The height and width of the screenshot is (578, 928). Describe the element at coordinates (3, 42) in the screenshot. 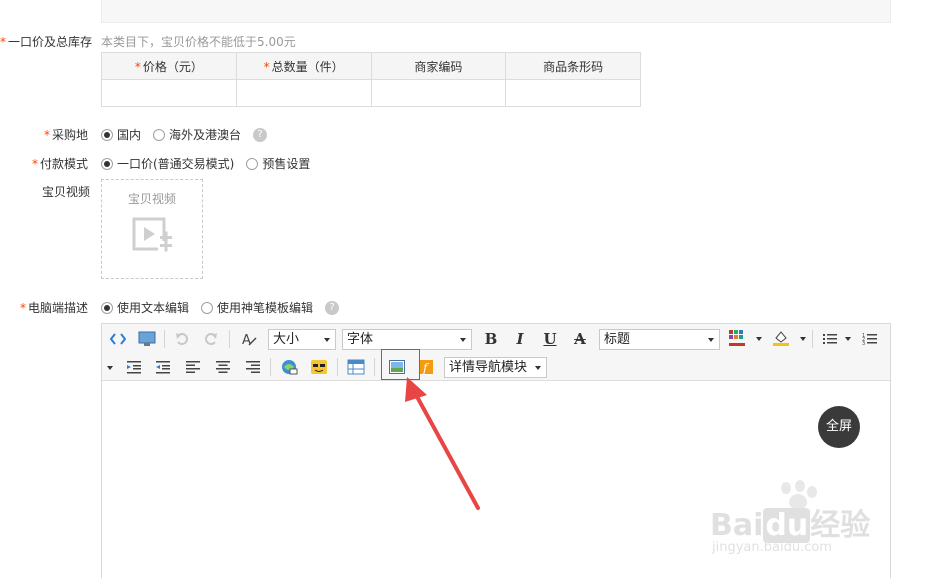

I see `required-star: *` at that location.